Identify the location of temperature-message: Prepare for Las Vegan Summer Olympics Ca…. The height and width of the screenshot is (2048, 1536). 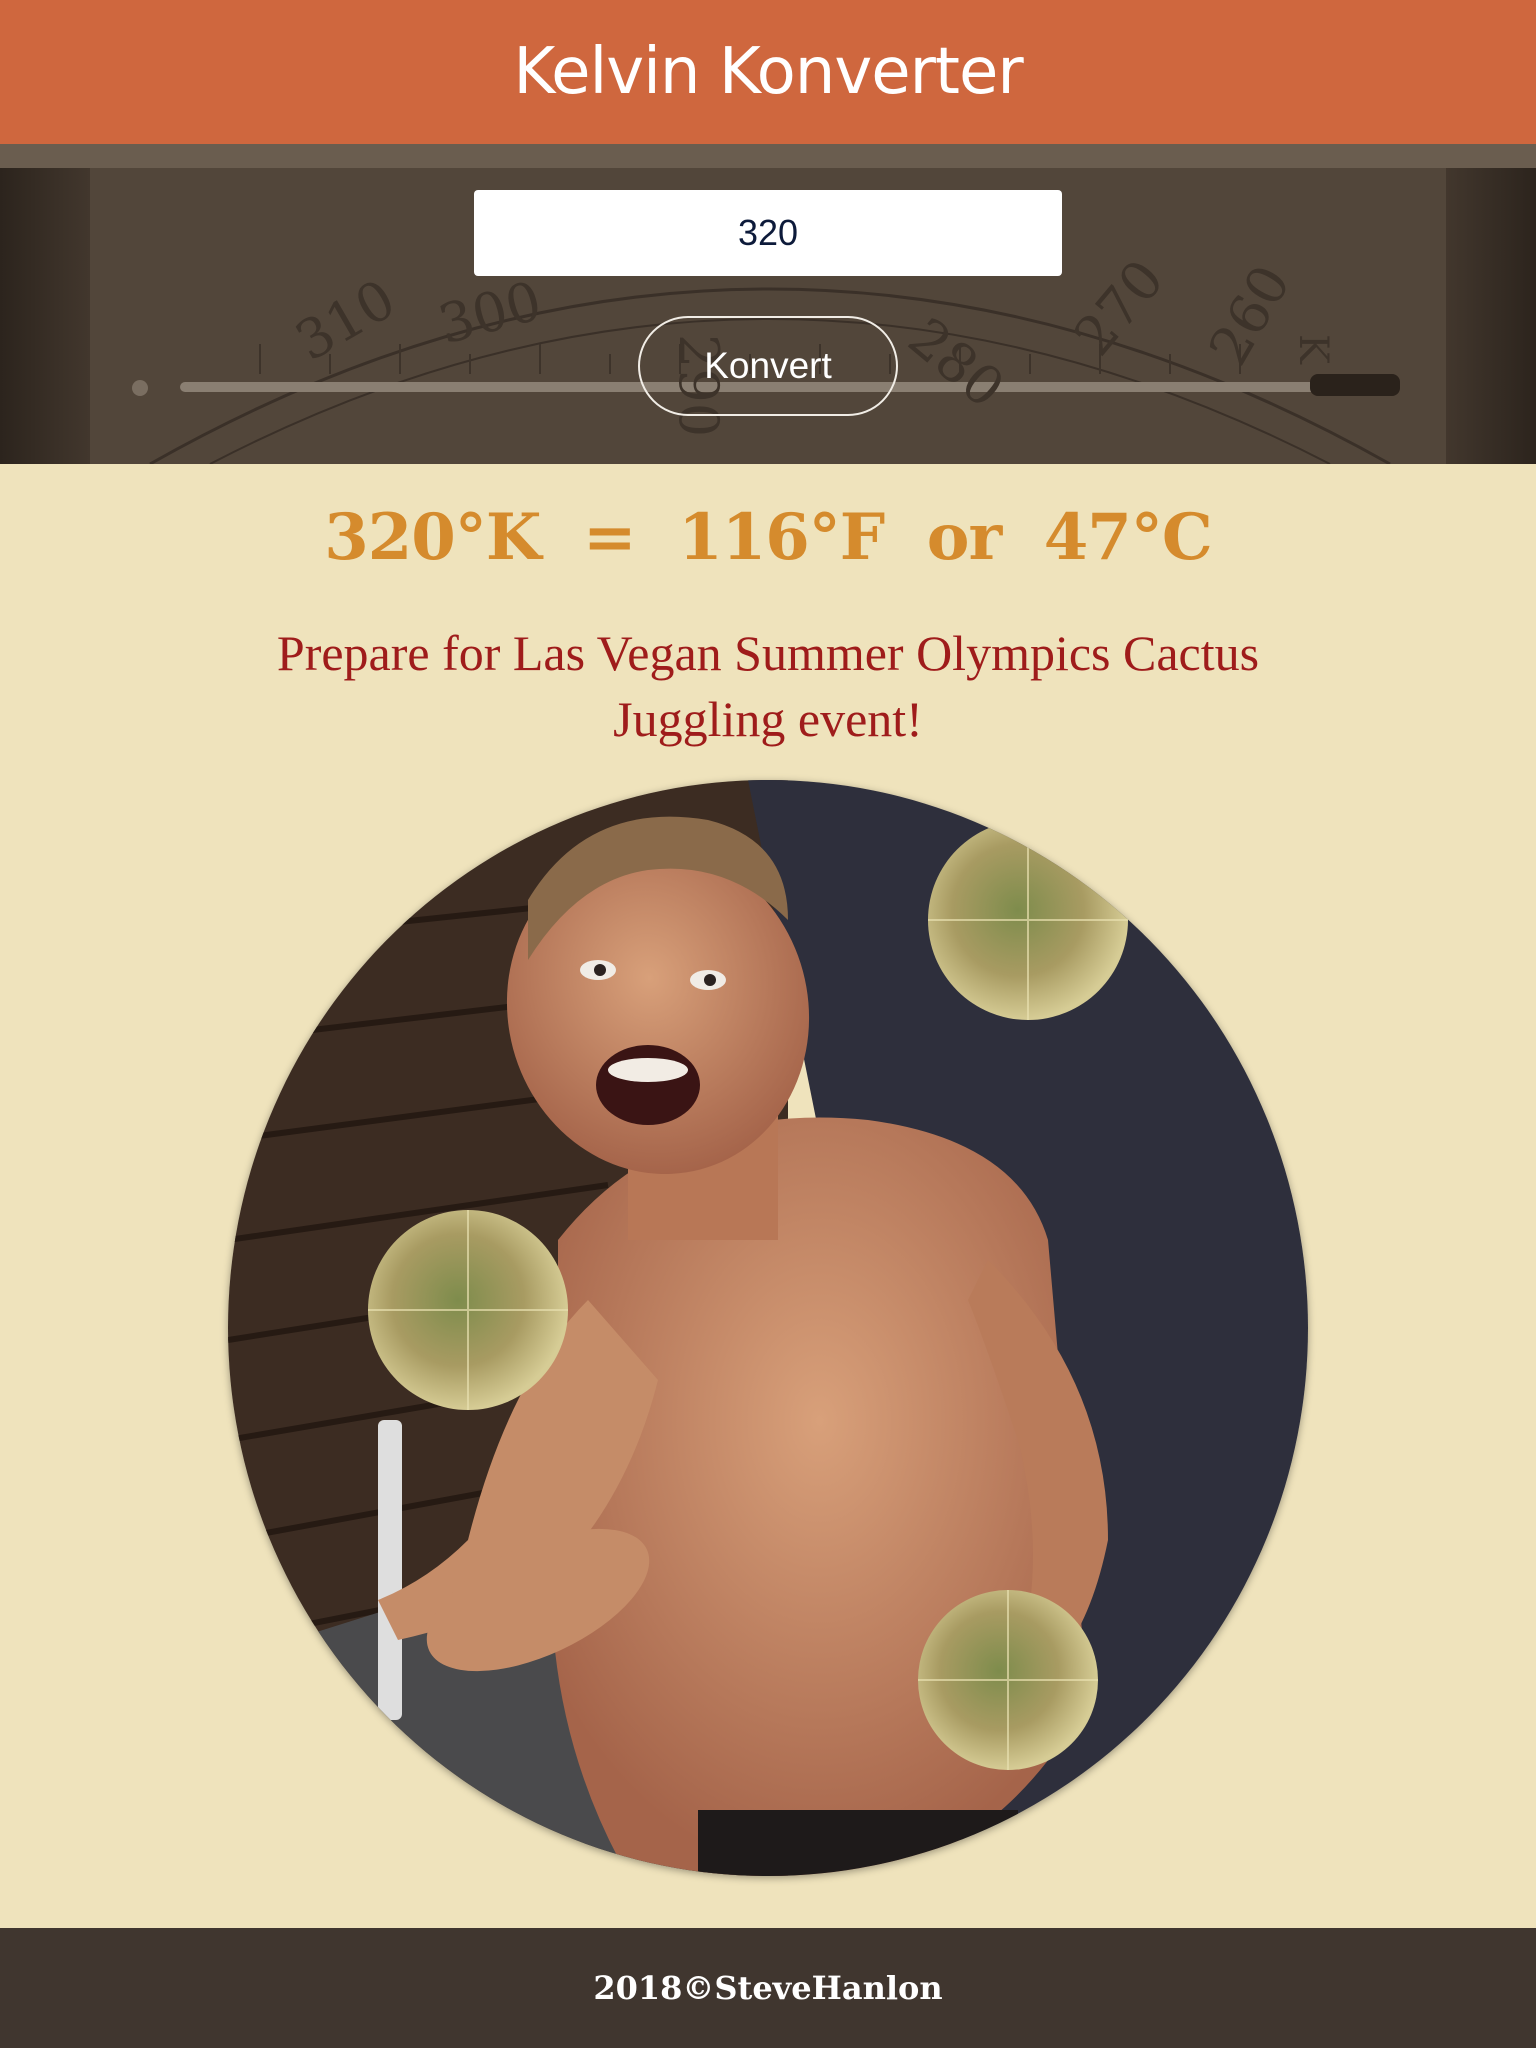
(768, 686).